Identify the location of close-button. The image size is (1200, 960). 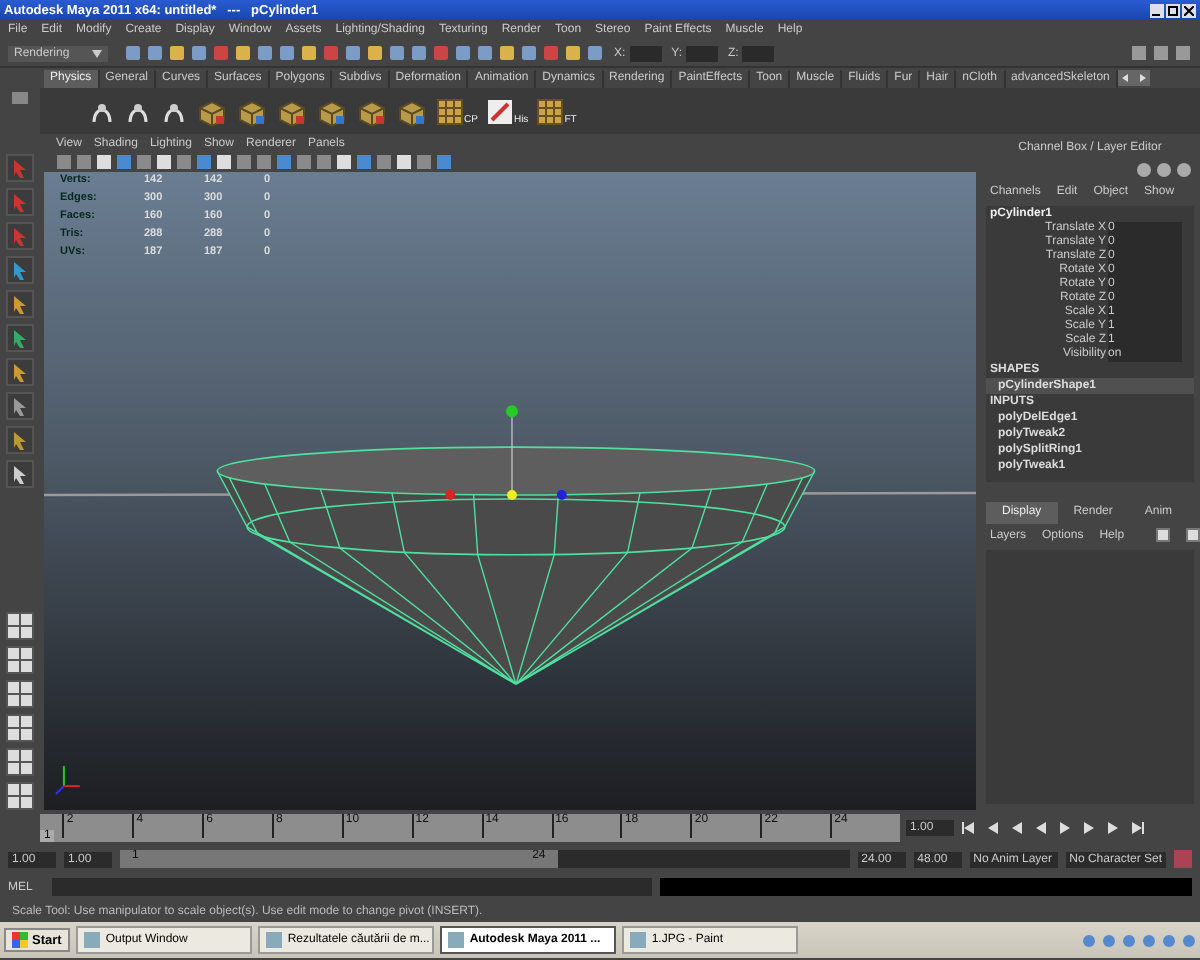
(1189, 10).